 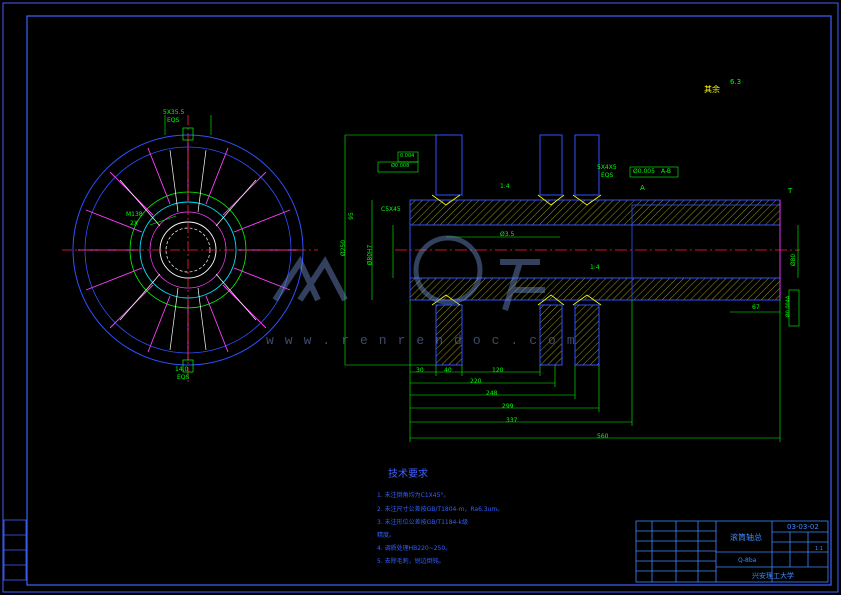 I want to click on dia-right-label: Ø80, so click(x=794, y=260).